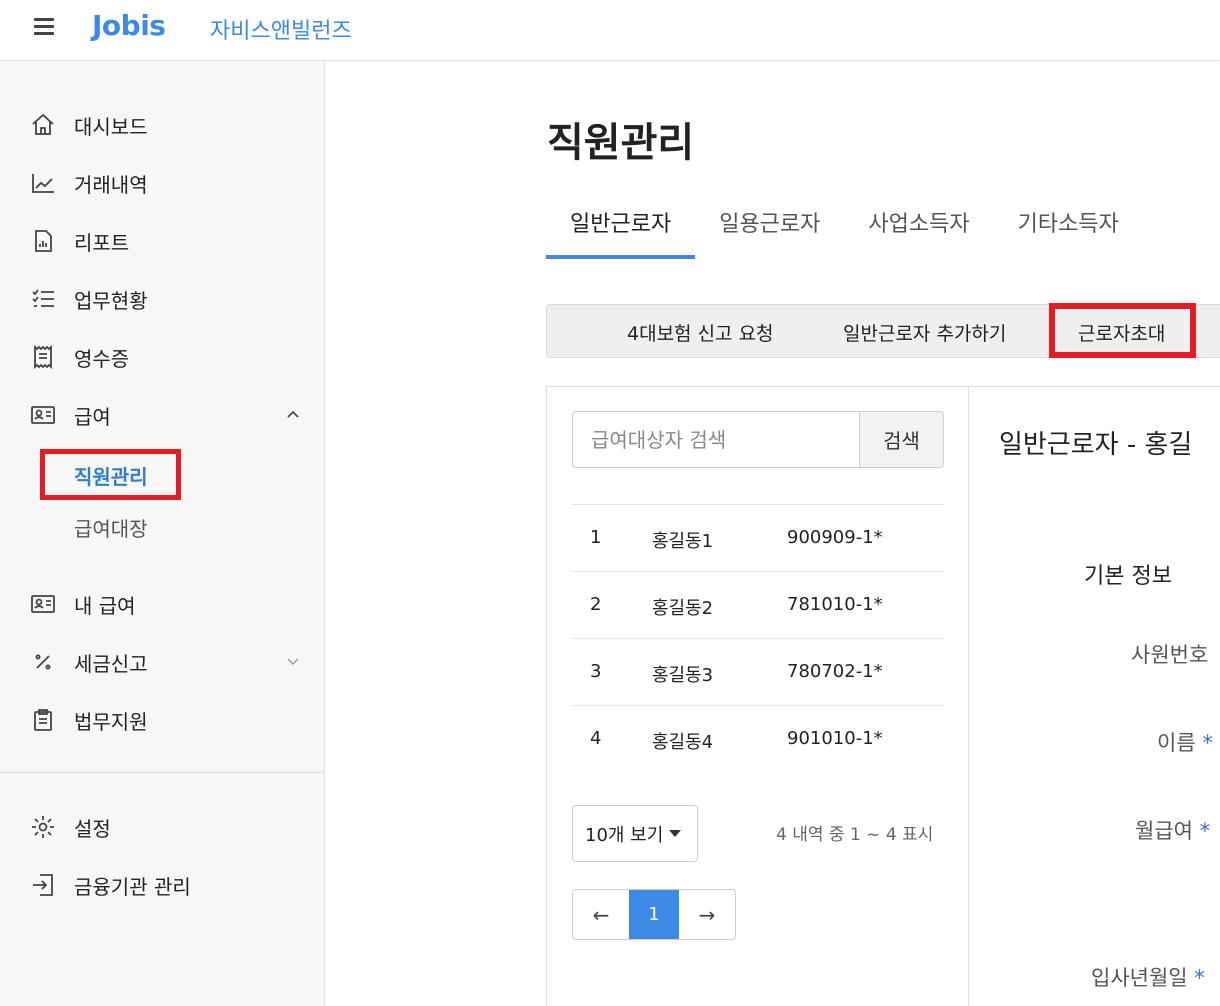 The image size is (1220, 1006). What do you see at coordinates (1096, 445) in the screenshot?
I see `detail-title: 일반근로자 - 홍길` at bounding box center [1096, 445].